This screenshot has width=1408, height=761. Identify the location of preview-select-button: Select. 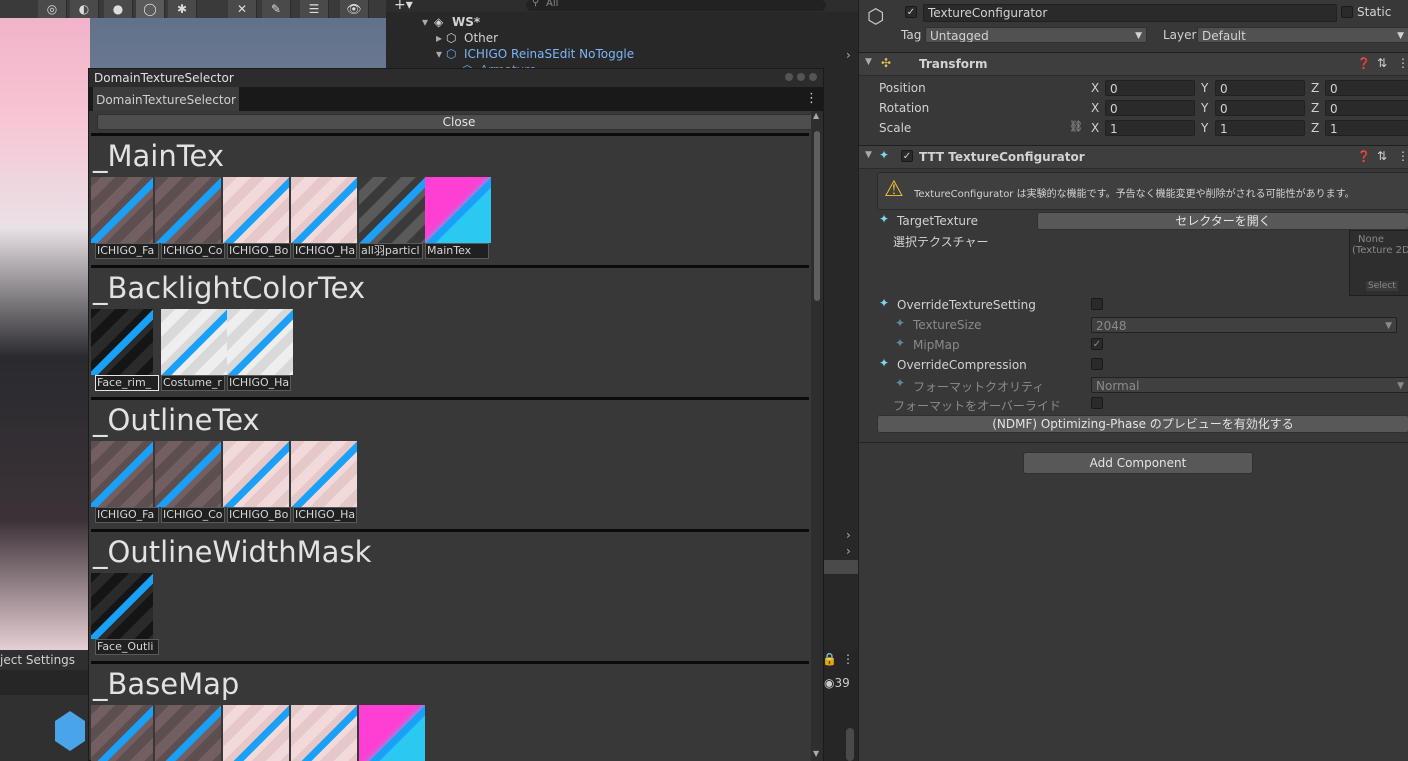
(1382, 286).